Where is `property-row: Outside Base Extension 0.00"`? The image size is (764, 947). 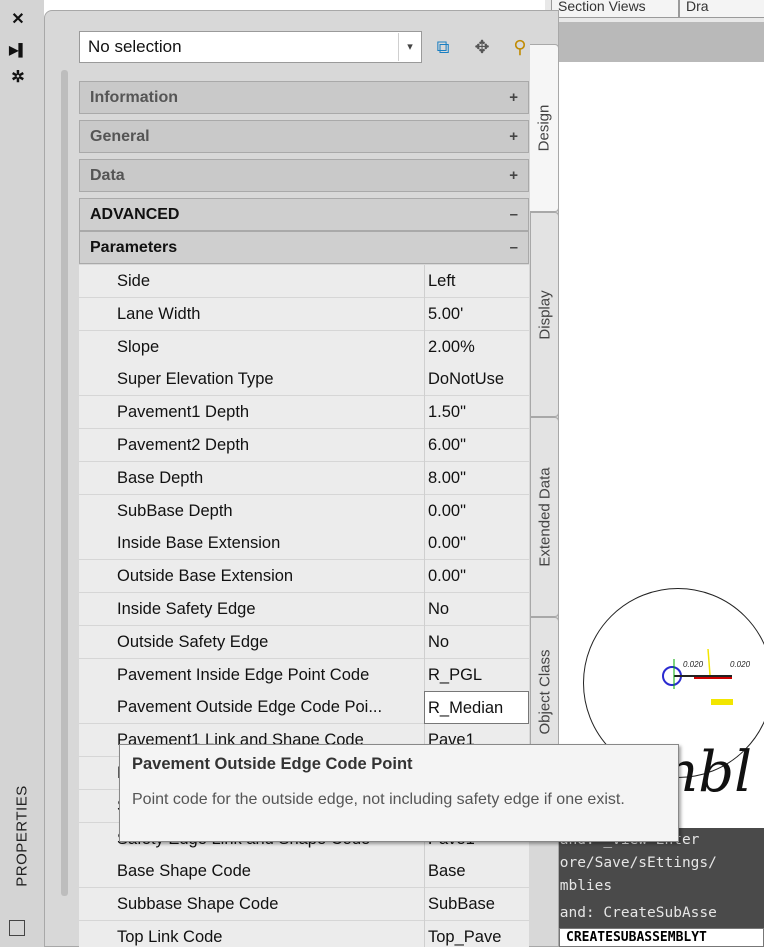
property-row: Outside Base Extension 0.00" is located at coordinates (304, 577).